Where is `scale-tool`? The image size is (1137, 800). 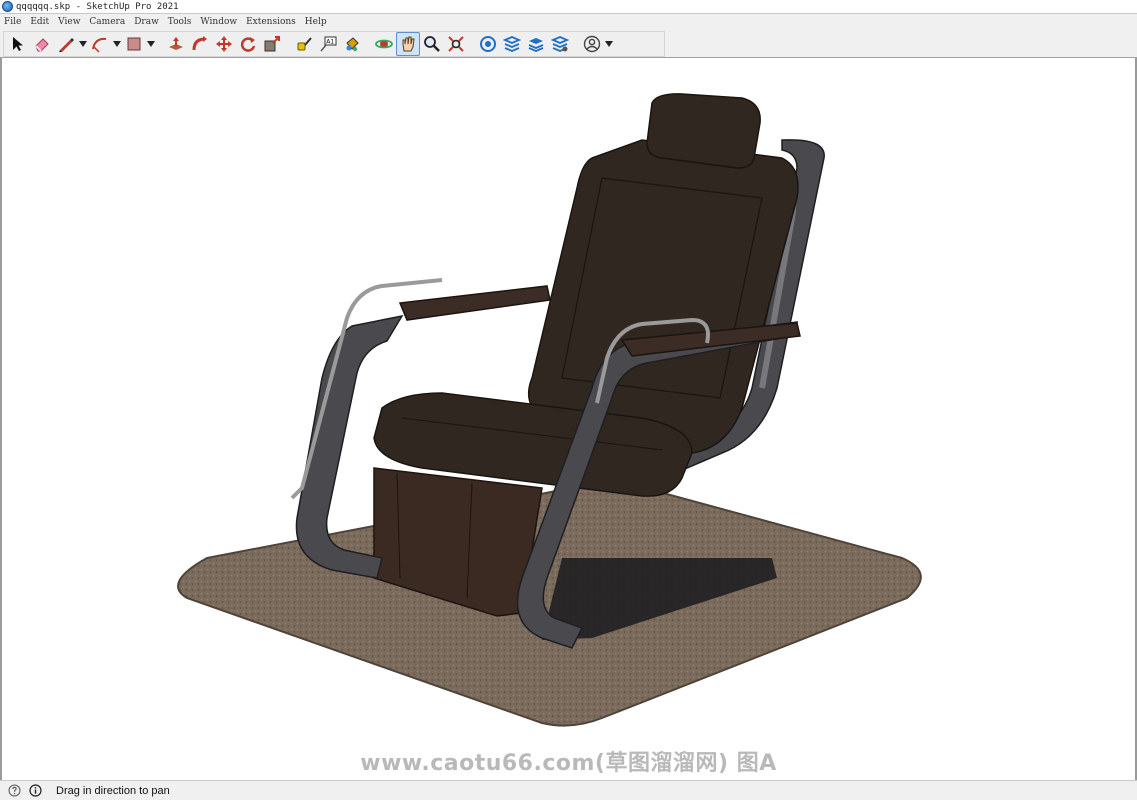
scale-tool is located at coordinates (272, 44).